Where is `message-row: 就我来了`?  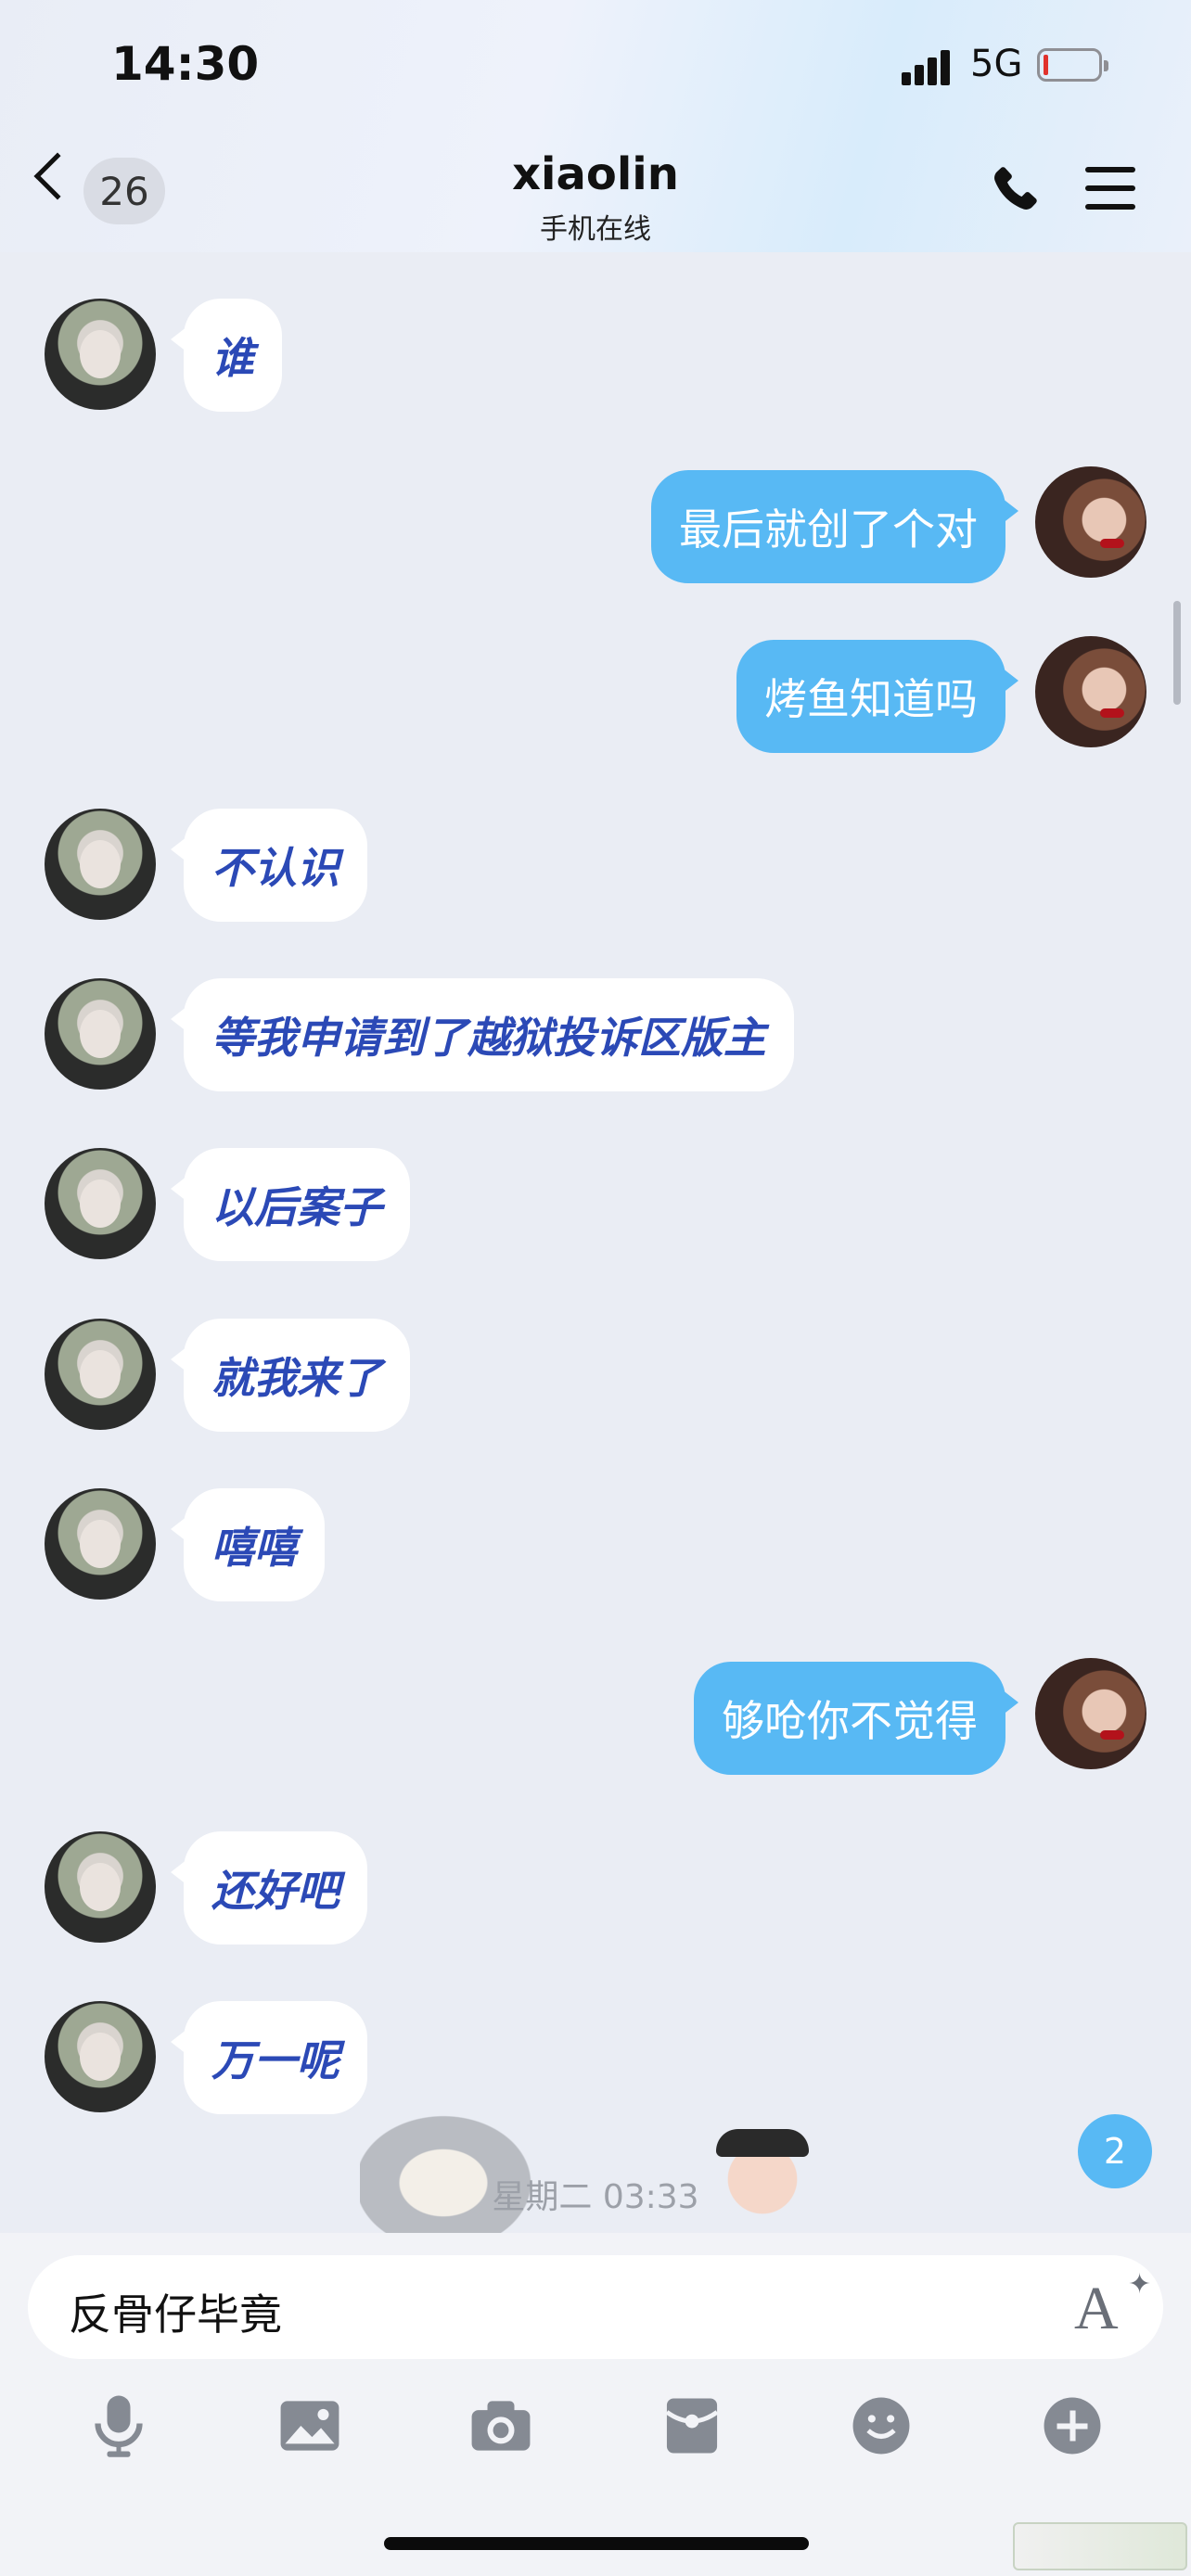 message-row: 就我来了 is located at coordinates (595, 1379).